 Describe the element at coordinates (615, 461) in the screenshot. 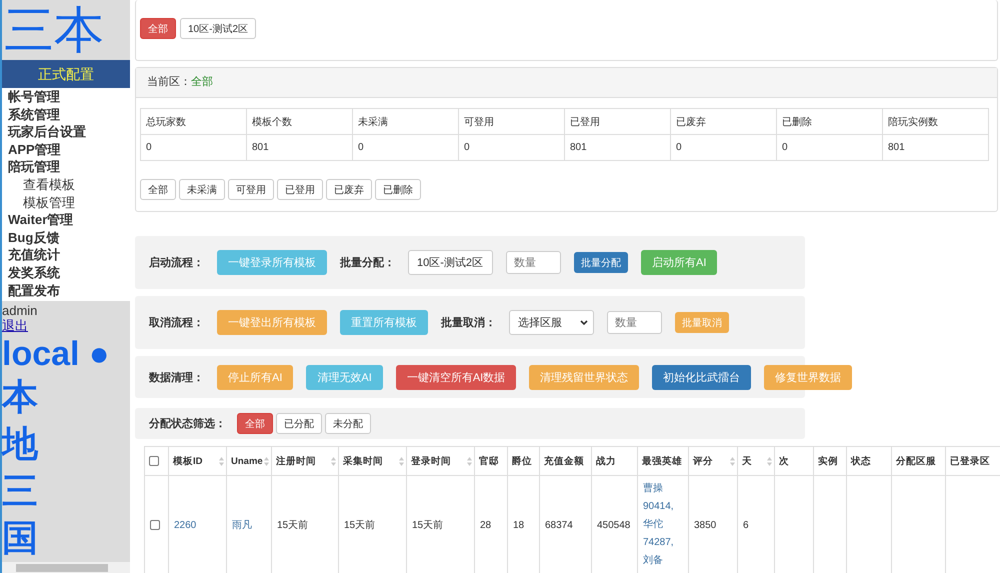

I see `column-header: 战力` at that location.